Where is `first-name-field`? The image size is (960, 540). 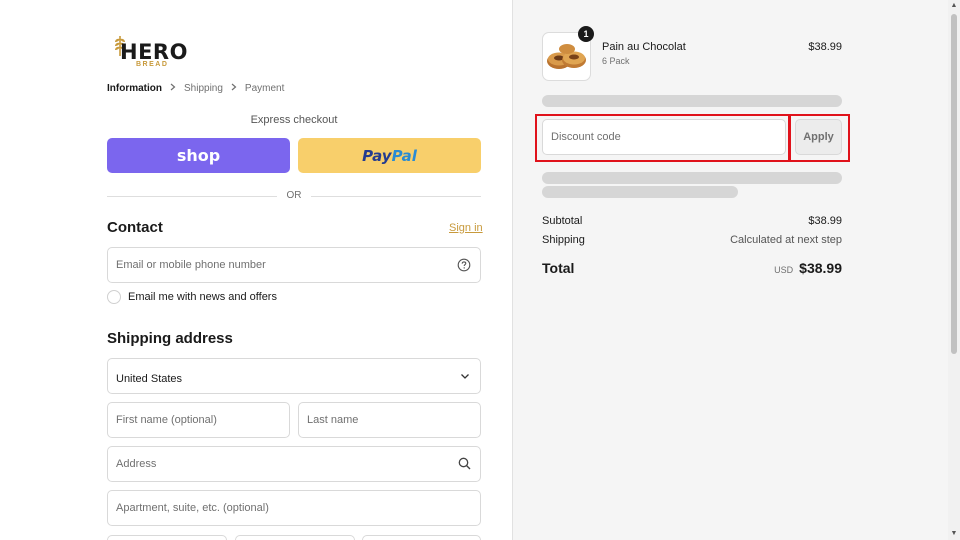
first-name-field is located at coordinates (198, 420).